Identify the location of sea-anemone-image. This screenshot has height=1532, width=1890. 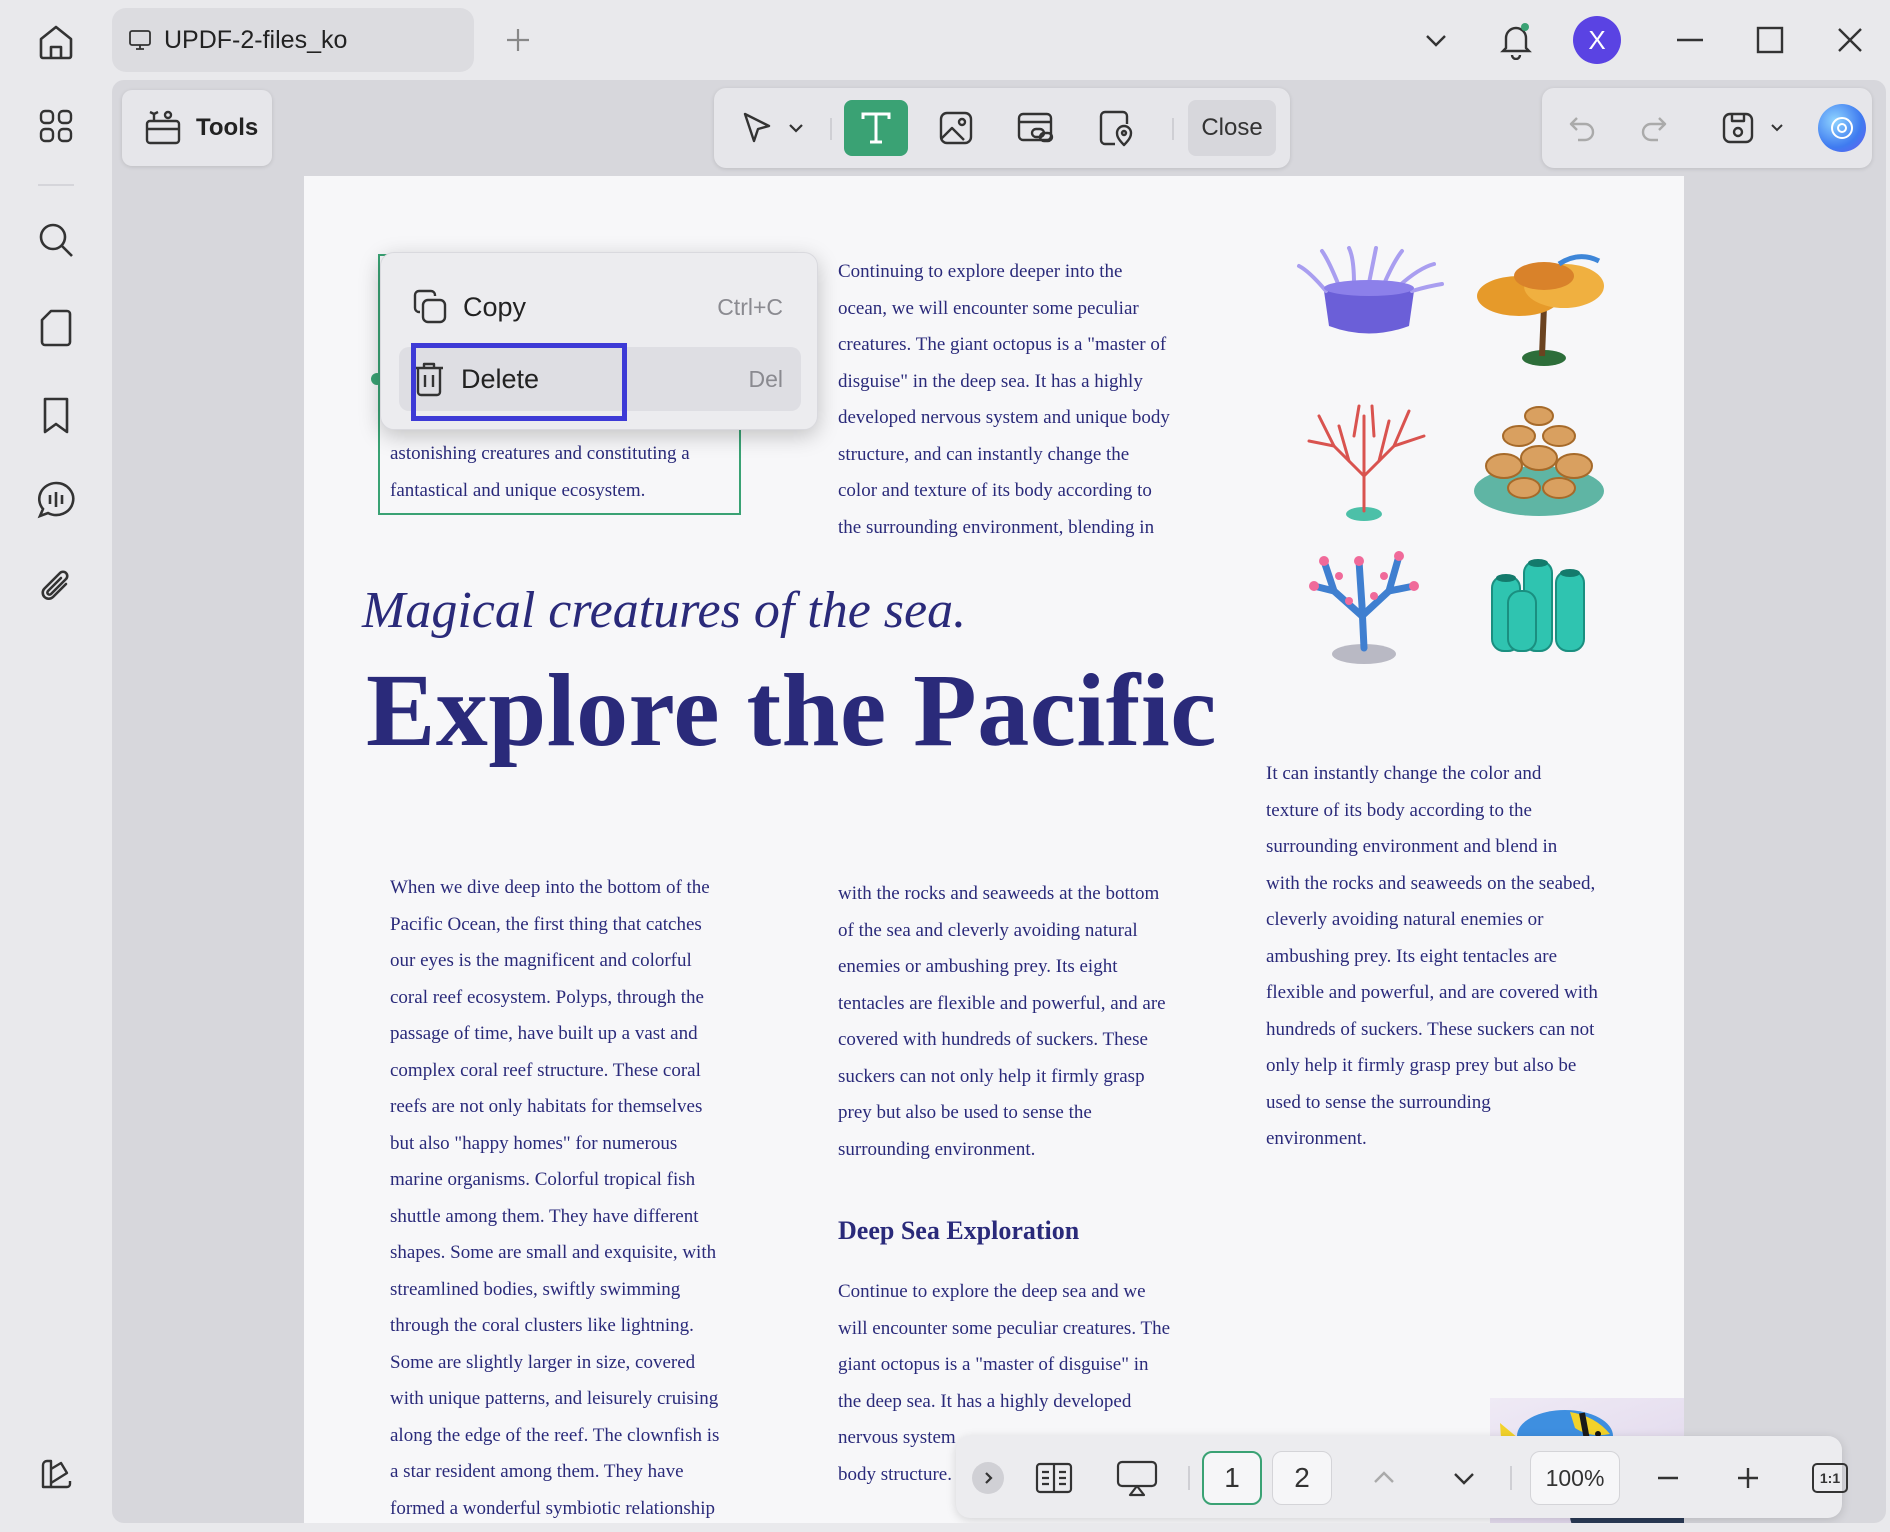
(1370, 290).